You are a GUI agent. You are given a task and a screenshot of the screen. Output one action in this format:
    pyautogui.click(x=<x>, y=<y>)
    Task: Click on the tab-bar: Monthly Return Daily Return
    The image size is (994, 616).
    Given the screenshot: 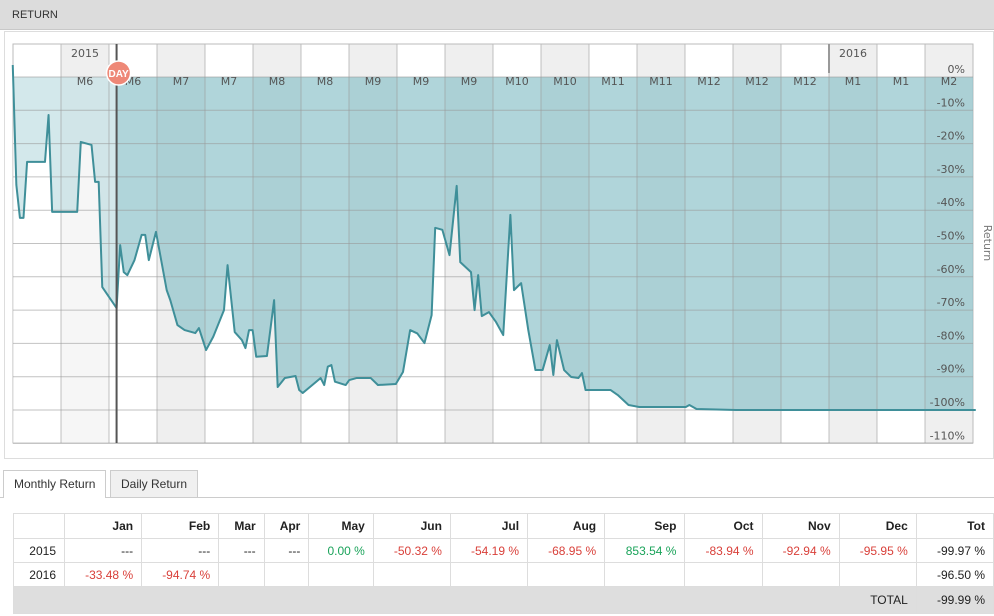 What is the action you would take?
    pyautogui.click(x=497, y=483)
    